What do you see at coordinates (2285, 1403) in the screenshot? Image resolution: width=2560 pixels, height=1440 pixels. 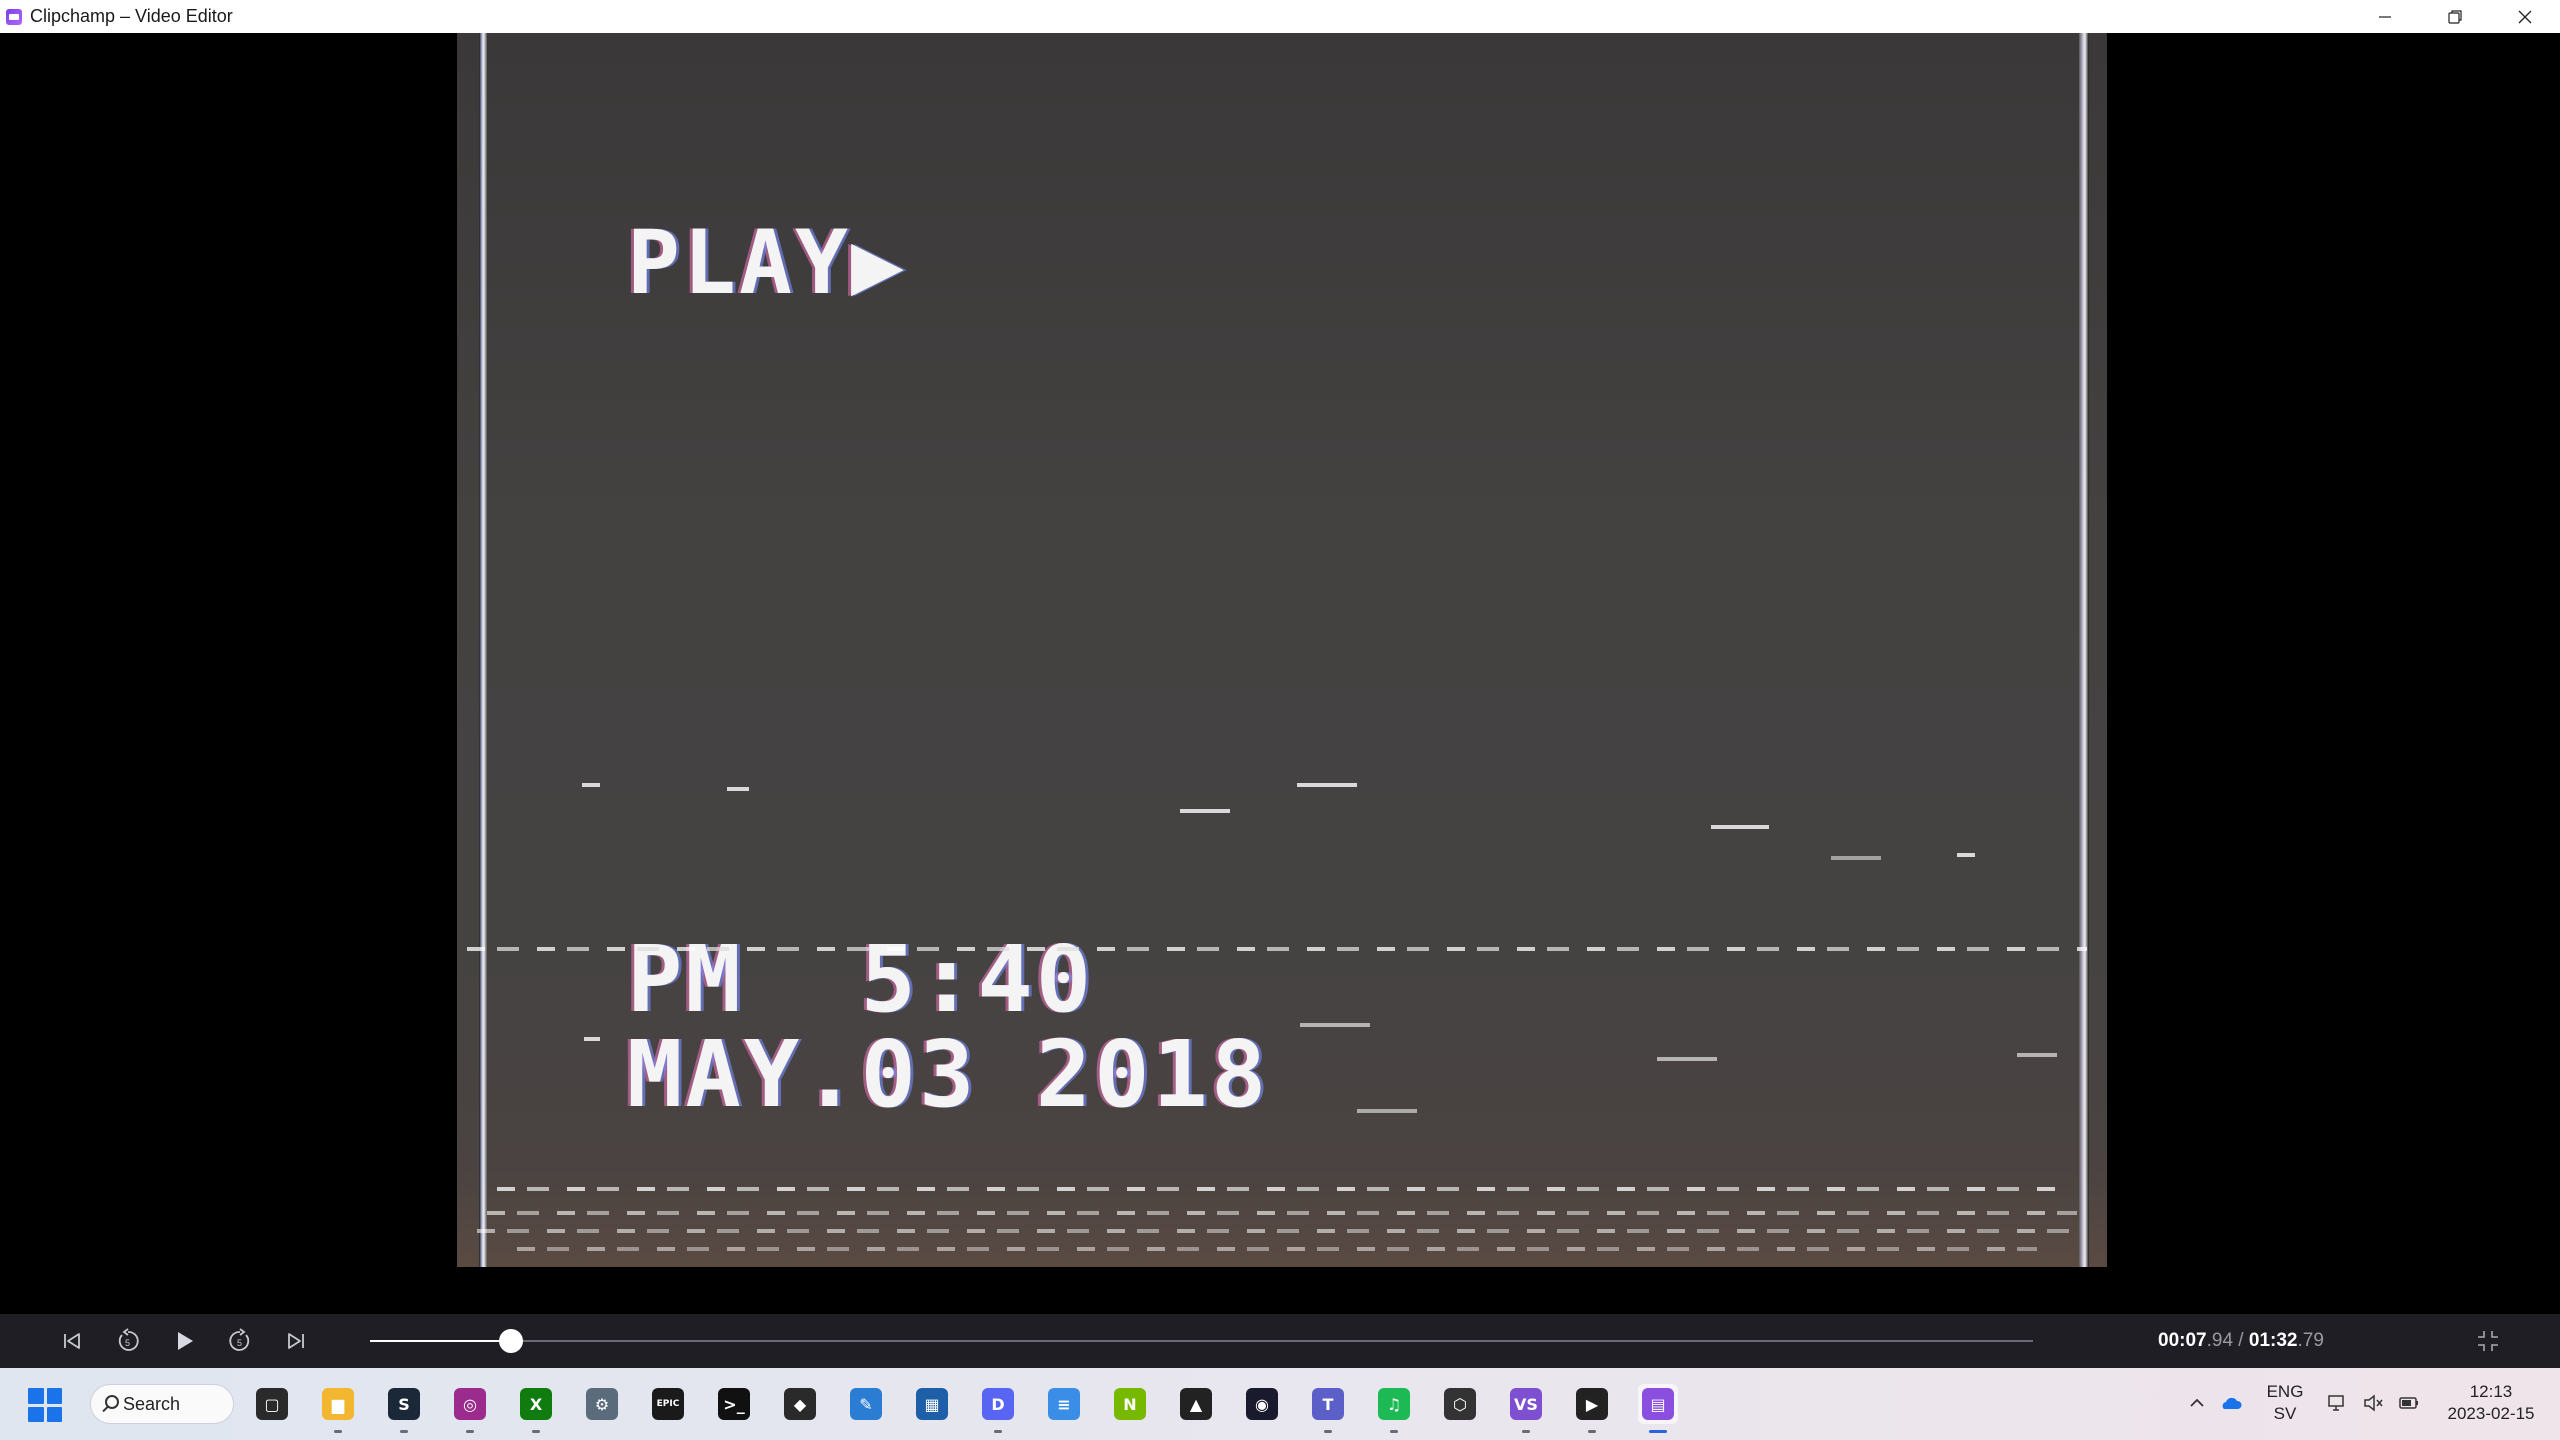 I see `language-indicator: ENG SV` at bounding box center [2285, 1403].